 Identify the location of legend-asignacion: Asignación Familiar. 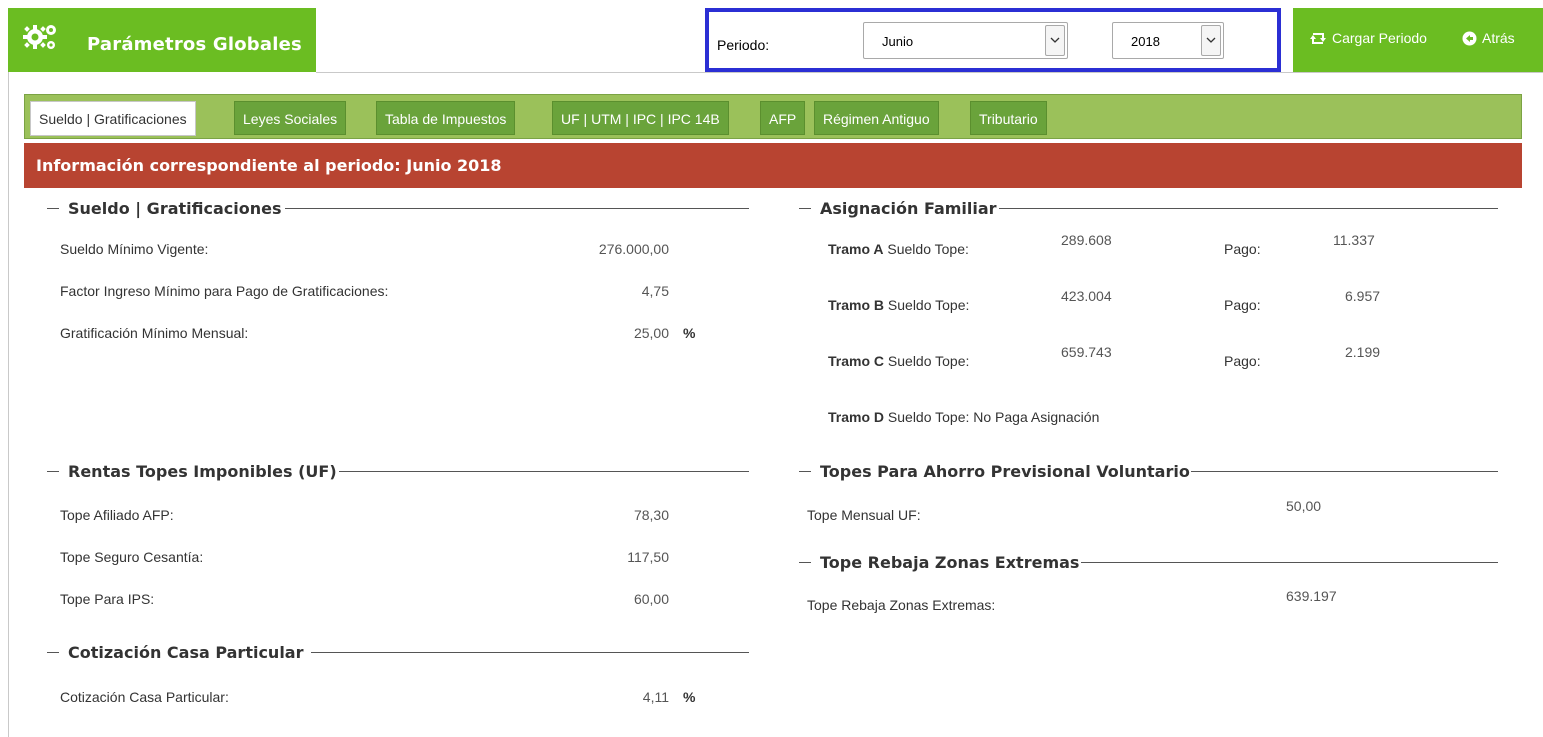
(908, 208).